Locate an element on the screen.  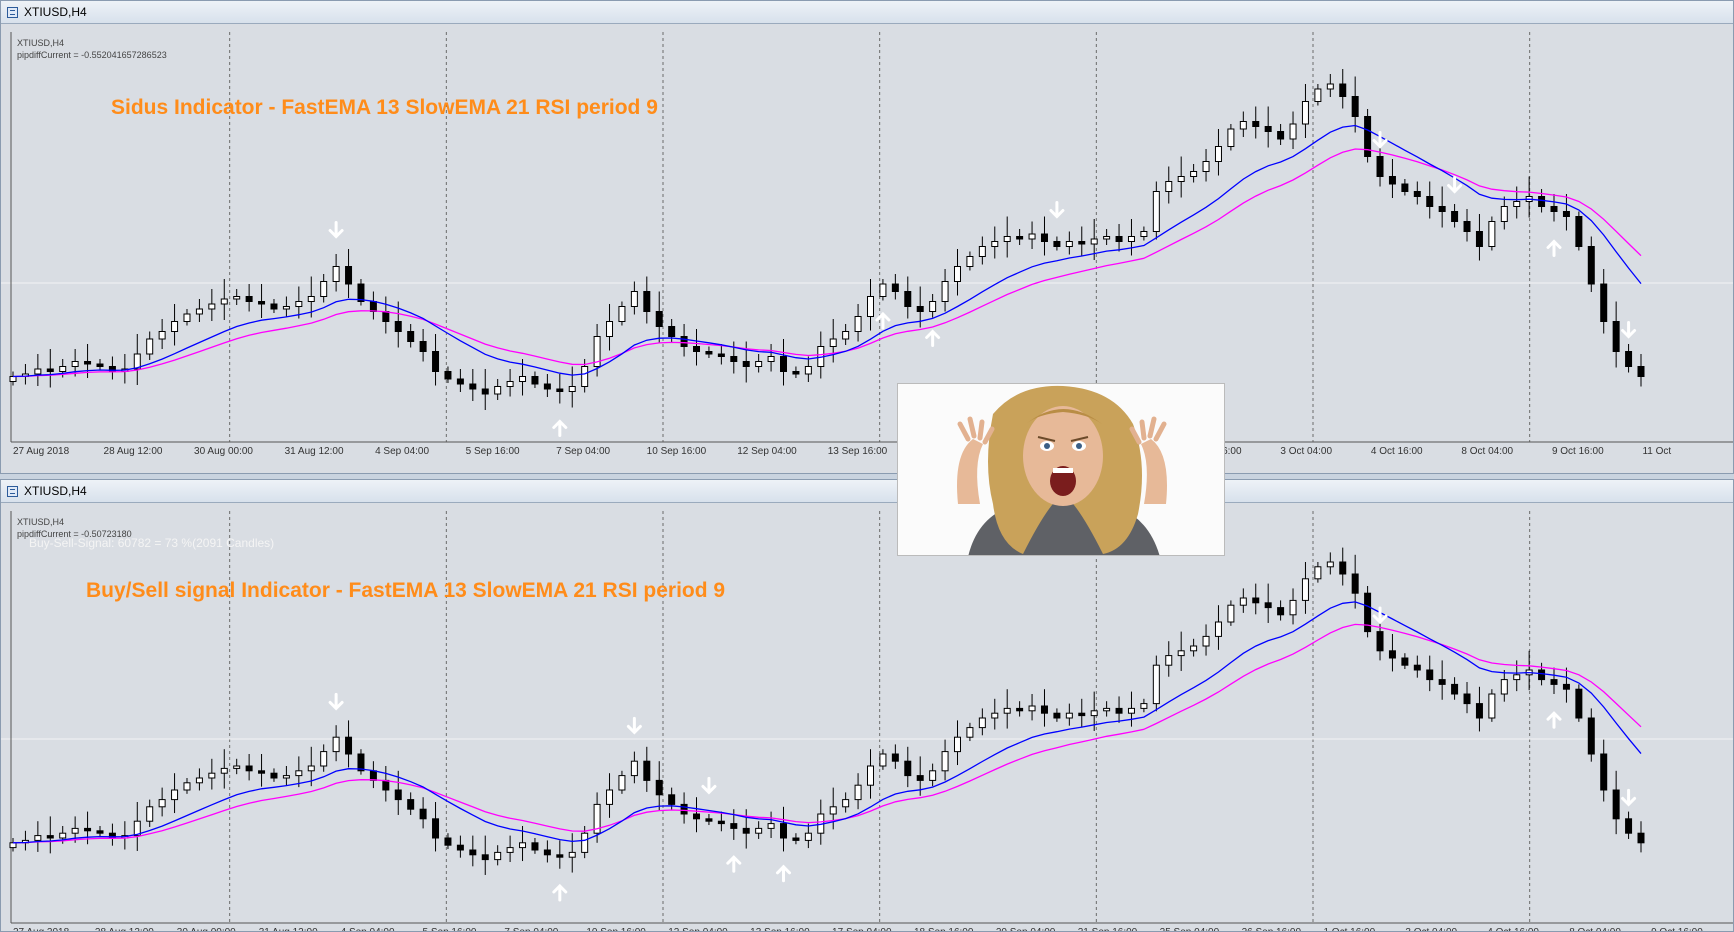
time-axis-label: 28 Aug 12:00 is located at coordinates (133, 451).